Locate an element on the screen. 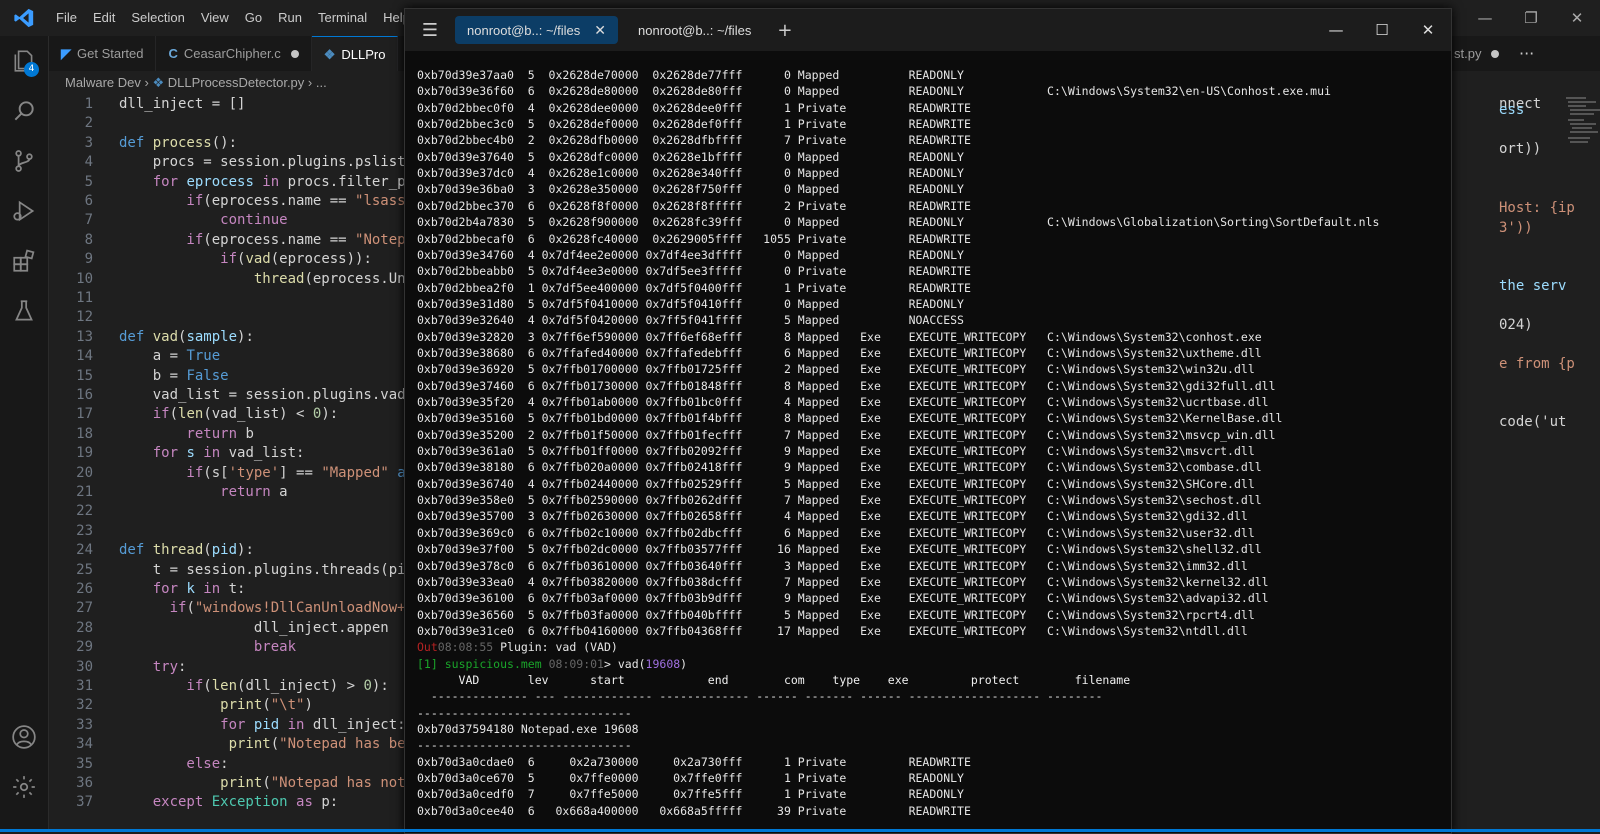  code-line: 20 if(s['type'] == "Mapped" and is located at coordinates (235, 473).